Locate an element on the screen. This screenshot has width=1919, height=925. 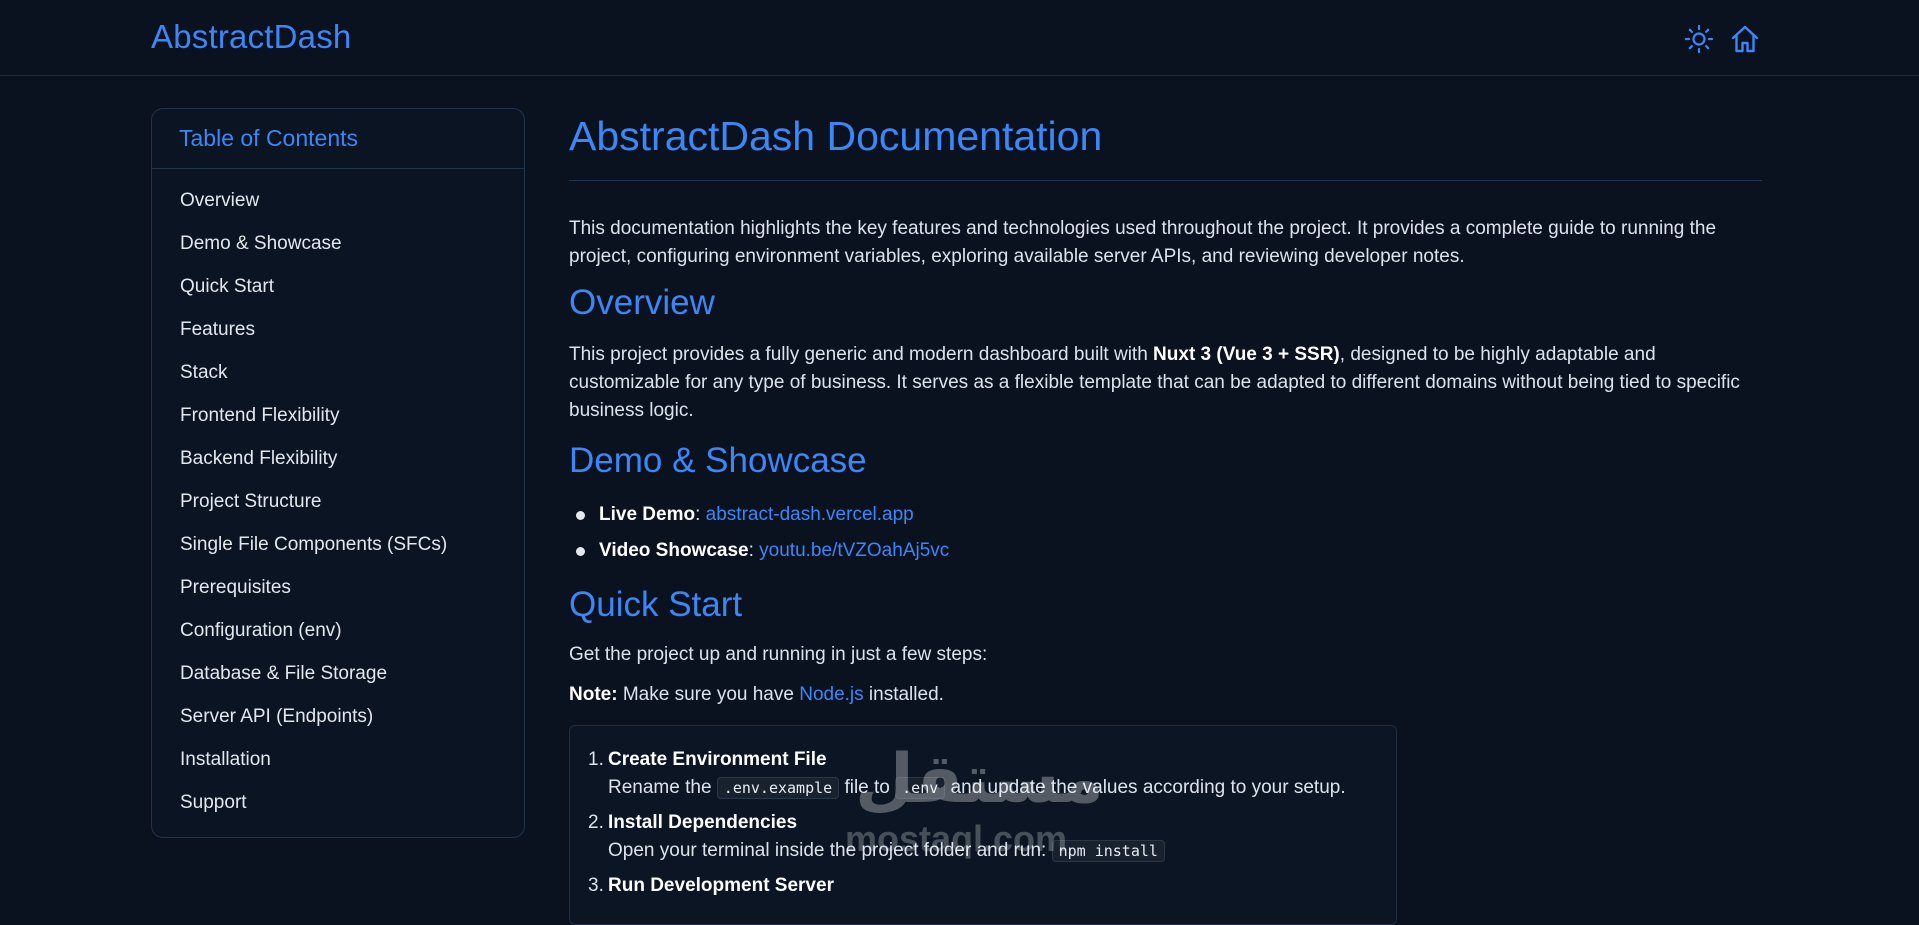
toc-item-backend-flexibility: Backend Flexibility is located at coordinates (352, 458).